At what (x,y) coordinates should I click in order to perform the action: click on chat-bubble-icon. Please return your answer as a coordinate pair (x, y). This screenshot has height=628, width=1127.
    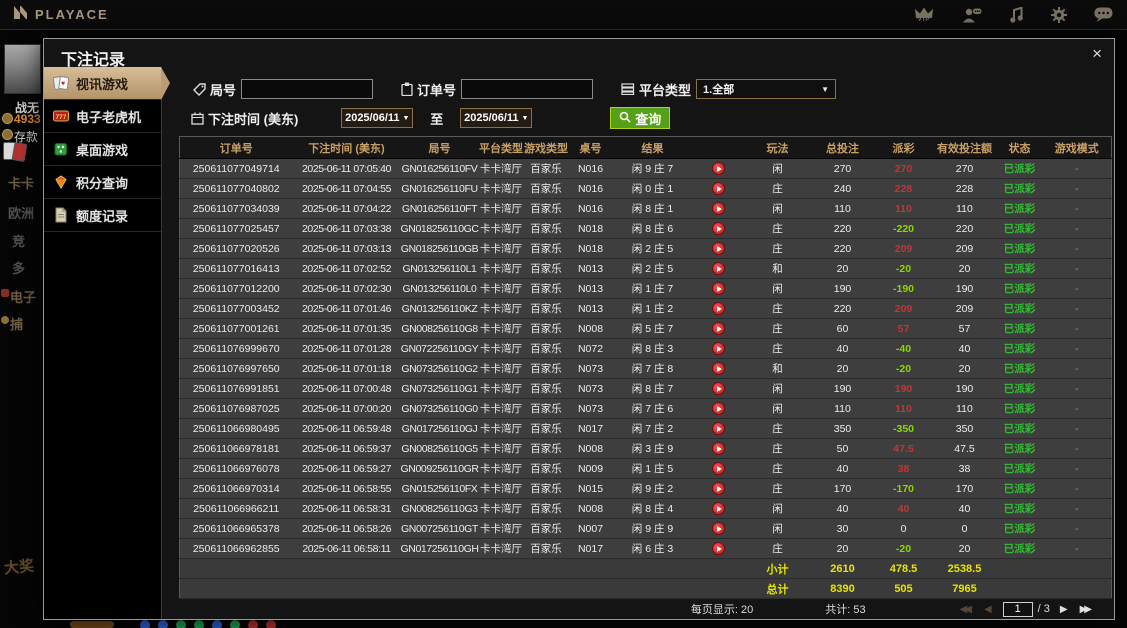
    Looking at the image, I should click on (1103, 15).